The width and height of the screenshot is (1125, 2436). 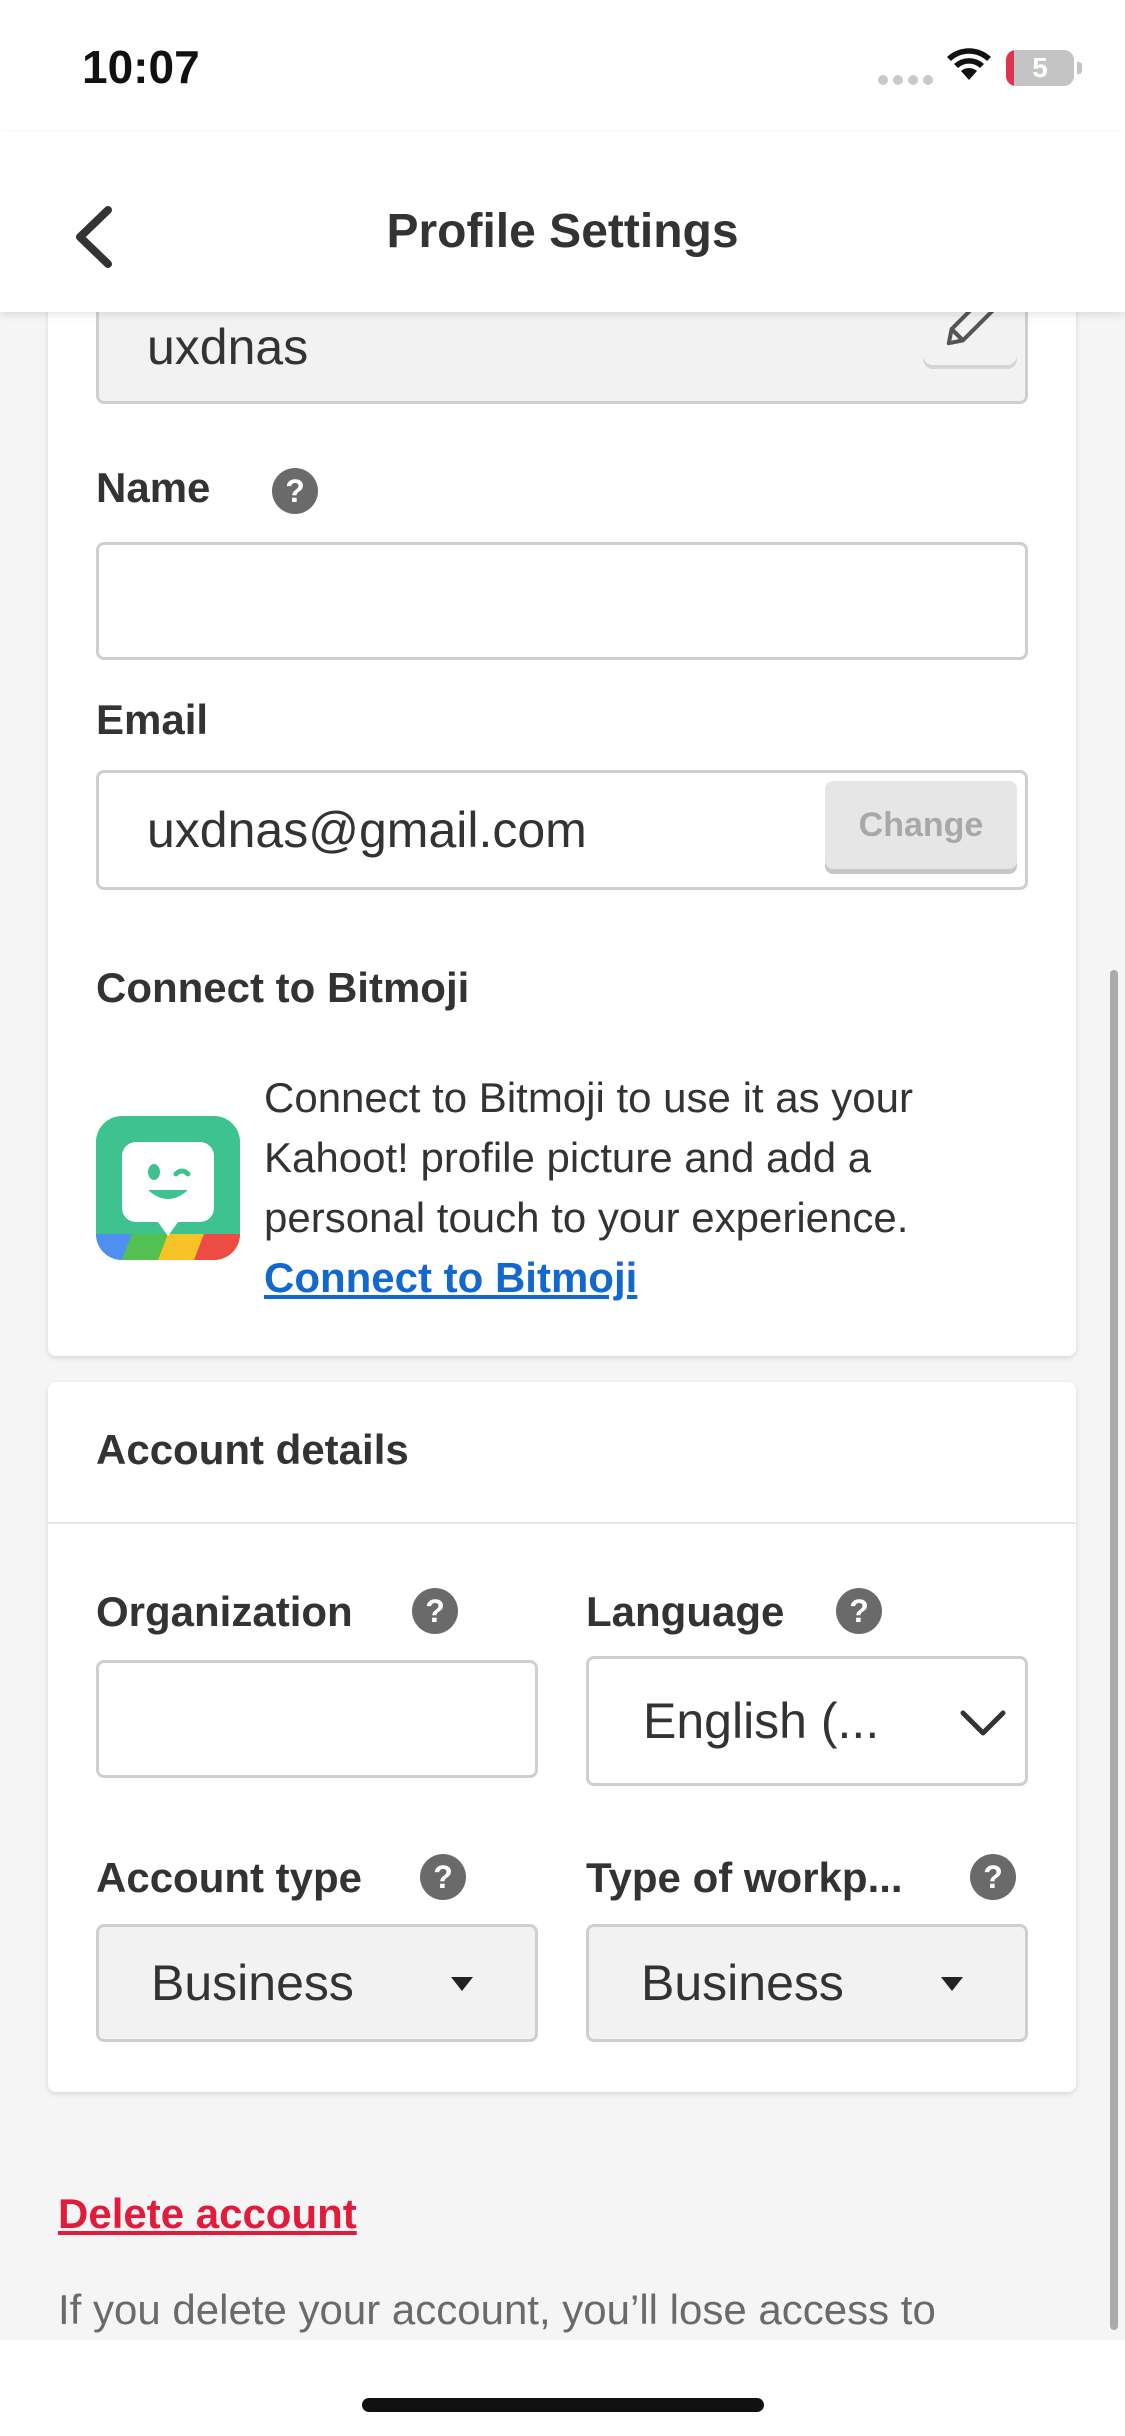 I want to click on organization-help-icon: ?, so click(x=435, y=1611).